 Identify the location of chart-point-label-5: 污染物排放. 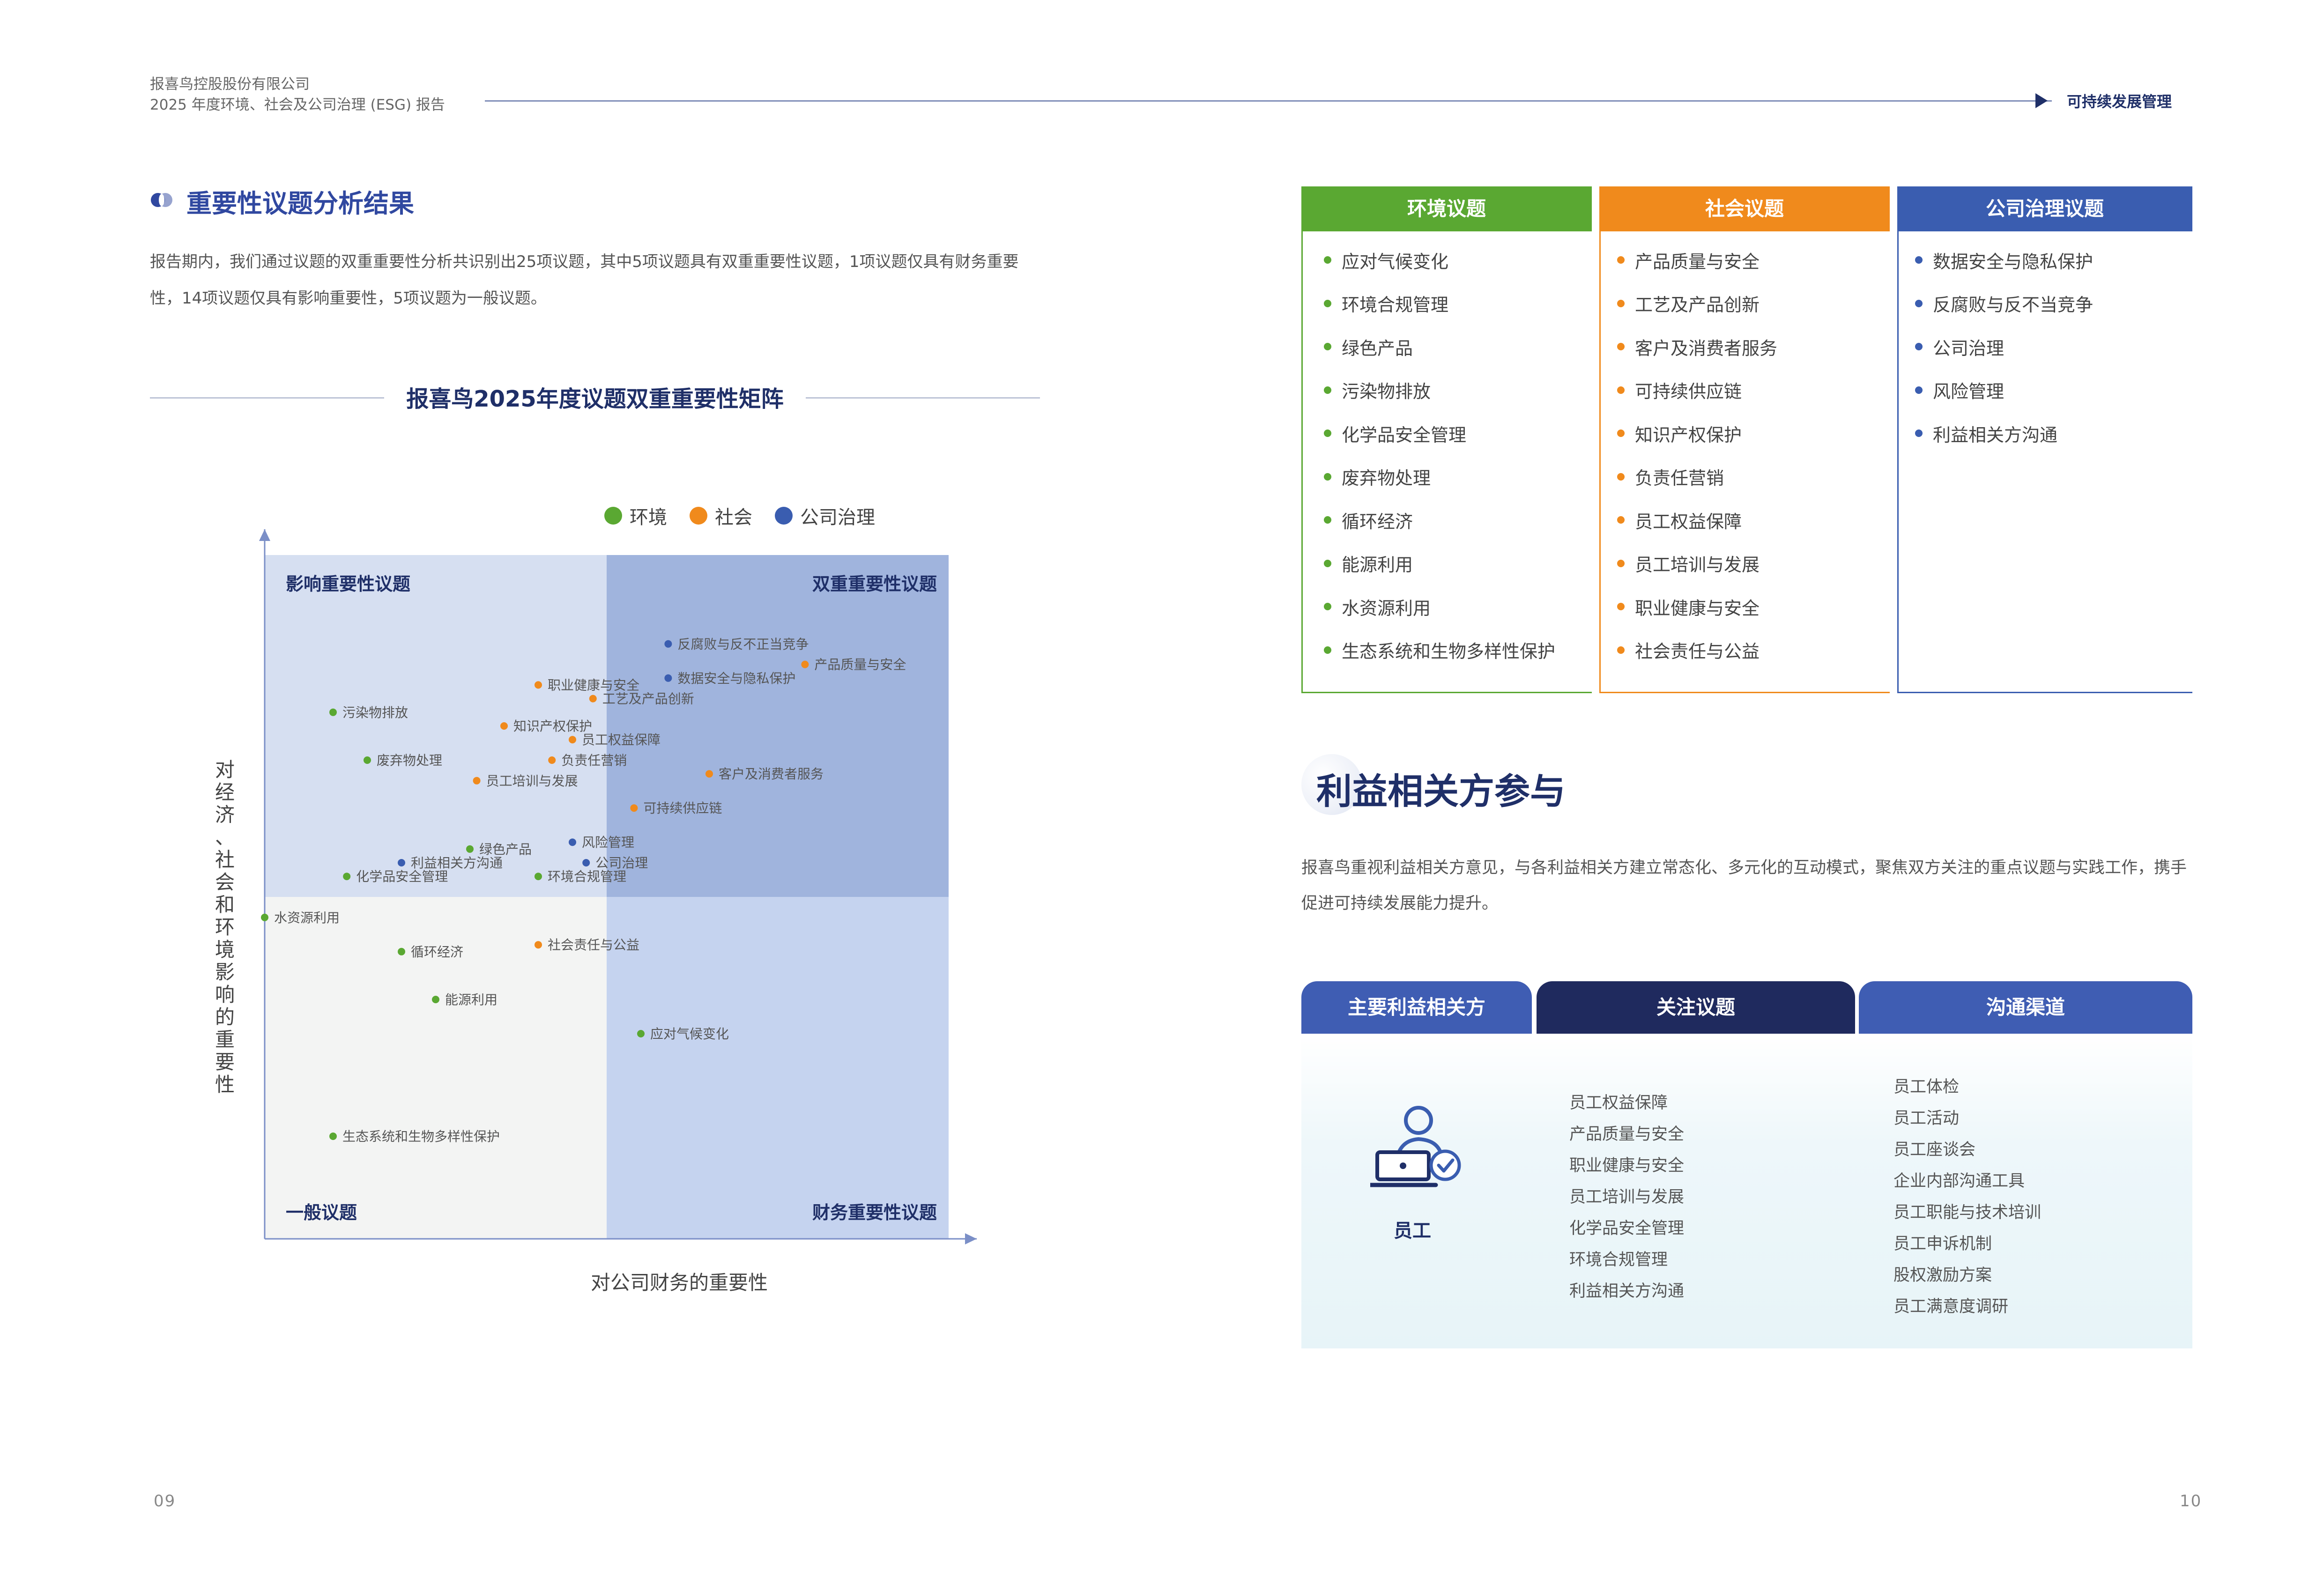
(375, 712).